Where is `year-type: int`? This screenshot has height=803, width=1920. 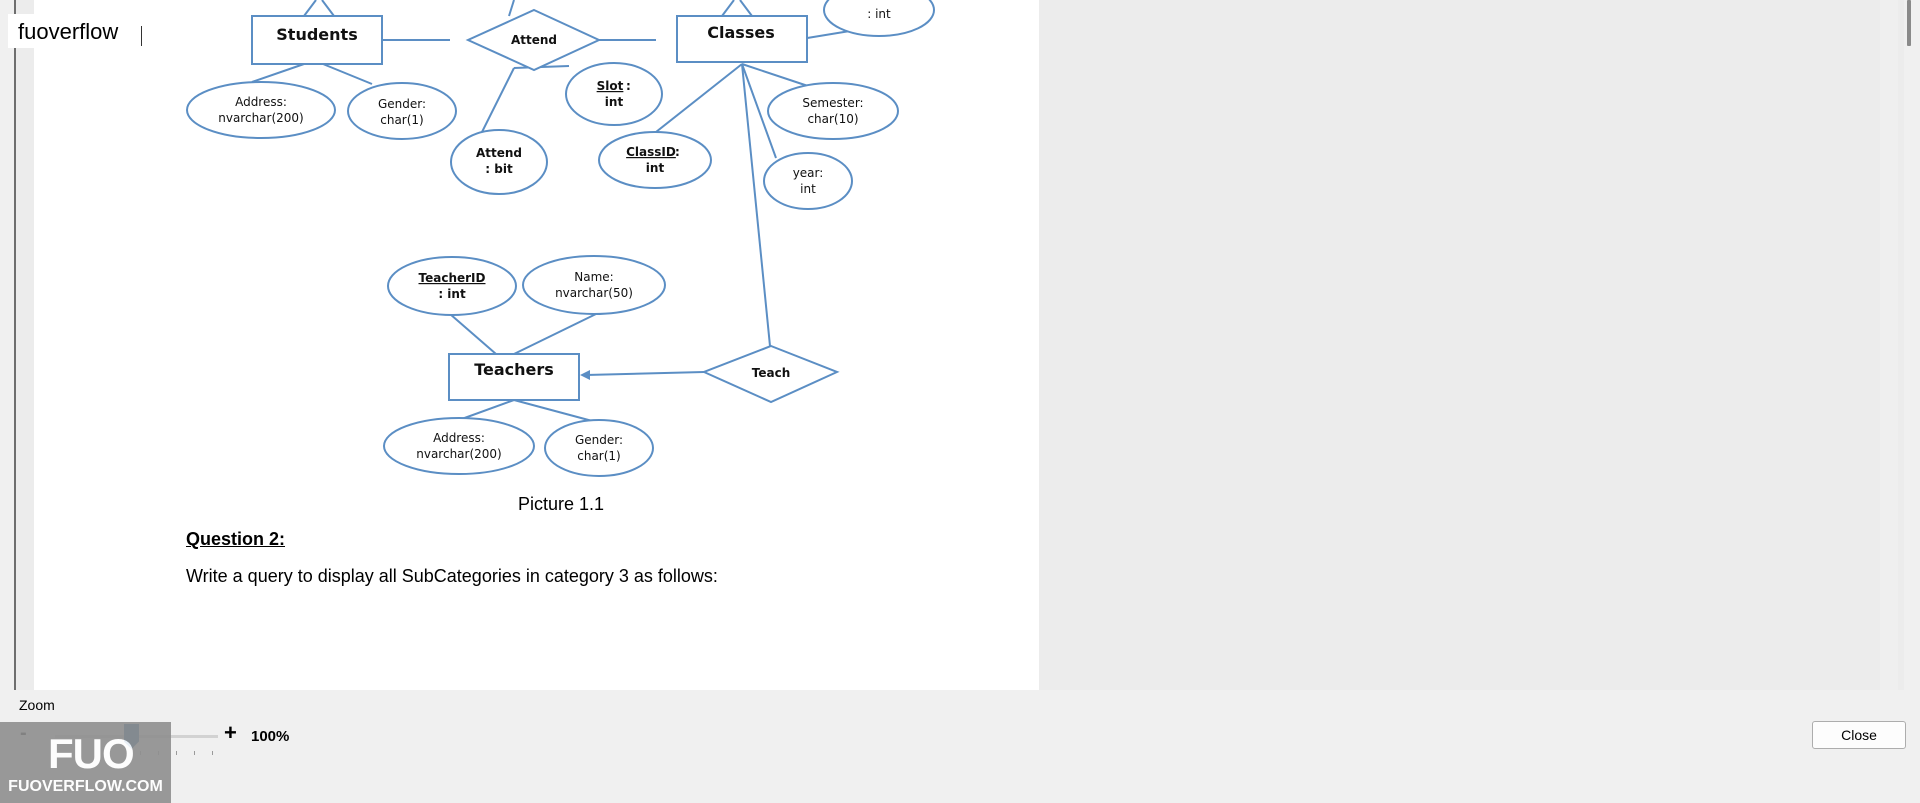 year-type: int is located at coordinates (808, 189).